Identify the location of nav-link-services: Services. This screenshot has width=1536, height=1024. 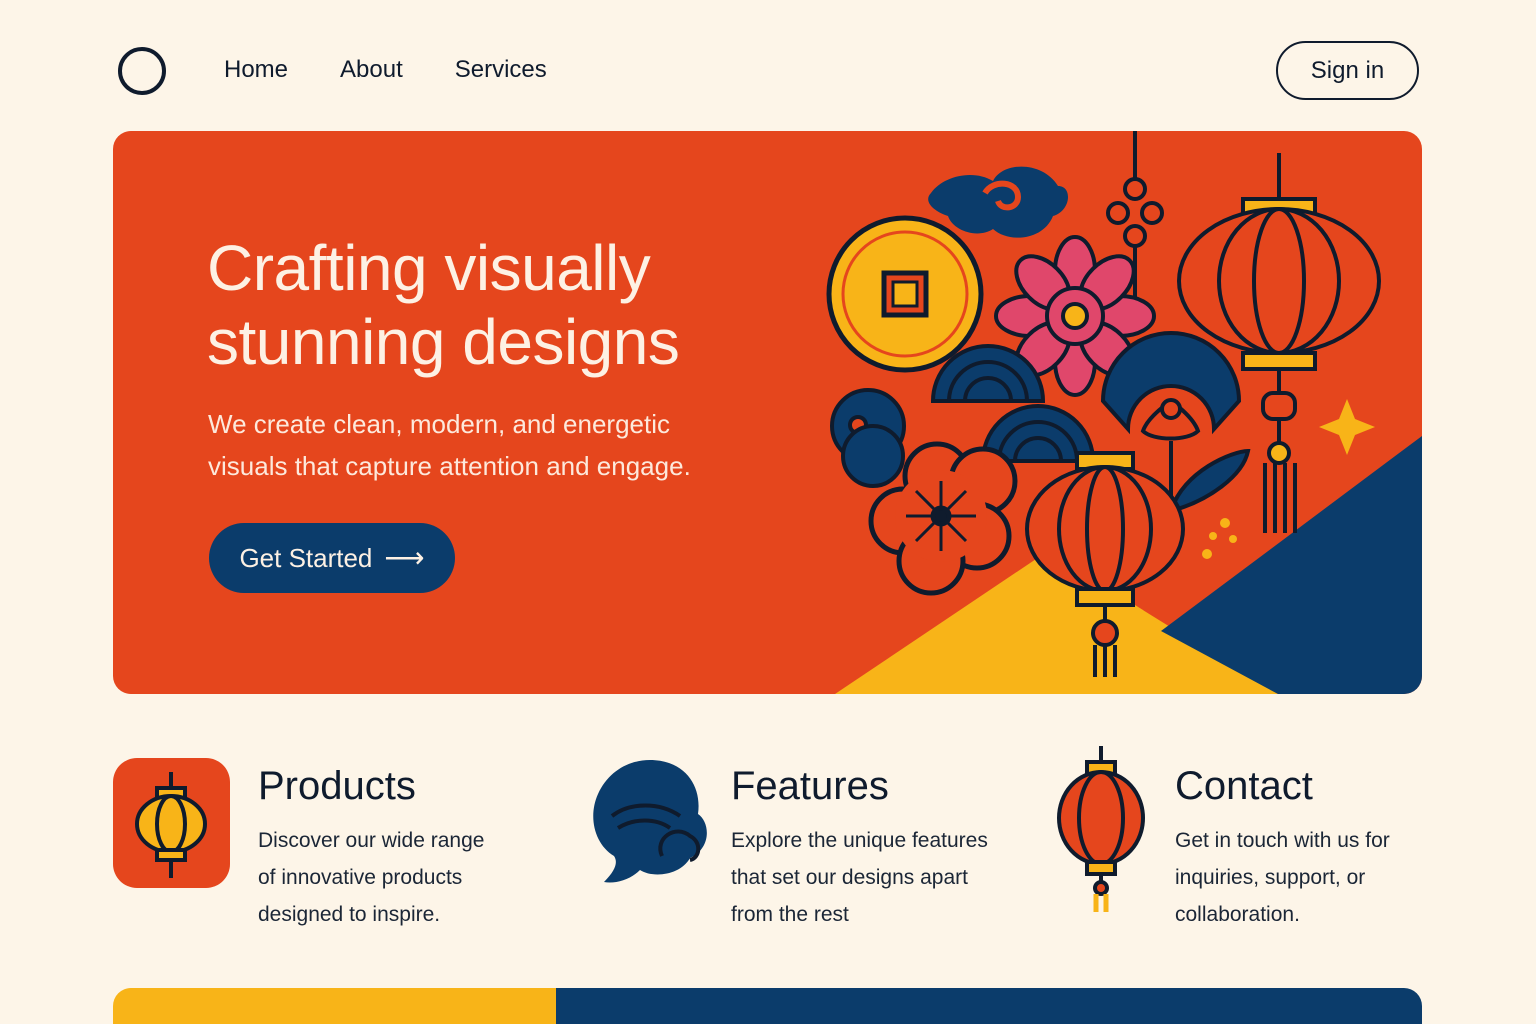
(501, 70).